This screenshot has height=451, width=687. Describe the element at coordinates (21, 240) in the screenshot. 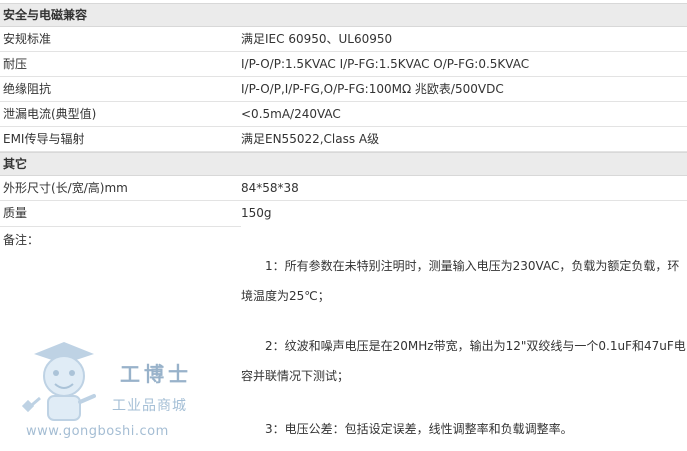

I see `notes-label: 备注：` at that location.